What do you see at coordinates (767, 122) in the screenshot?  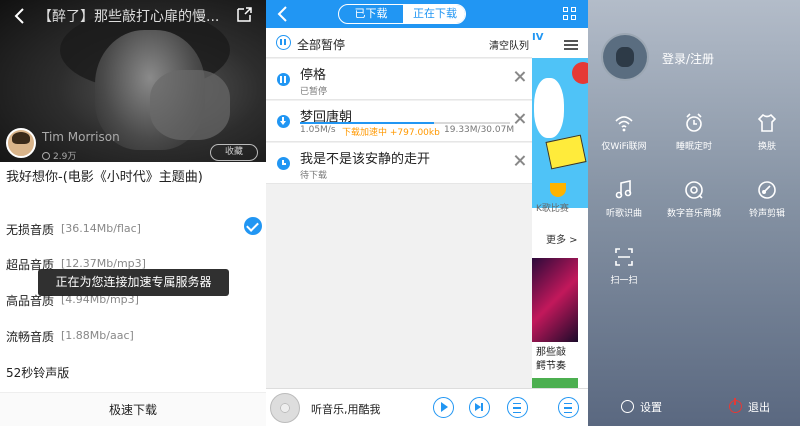 I see `shirt-icon` at bounding box center [767, 122].